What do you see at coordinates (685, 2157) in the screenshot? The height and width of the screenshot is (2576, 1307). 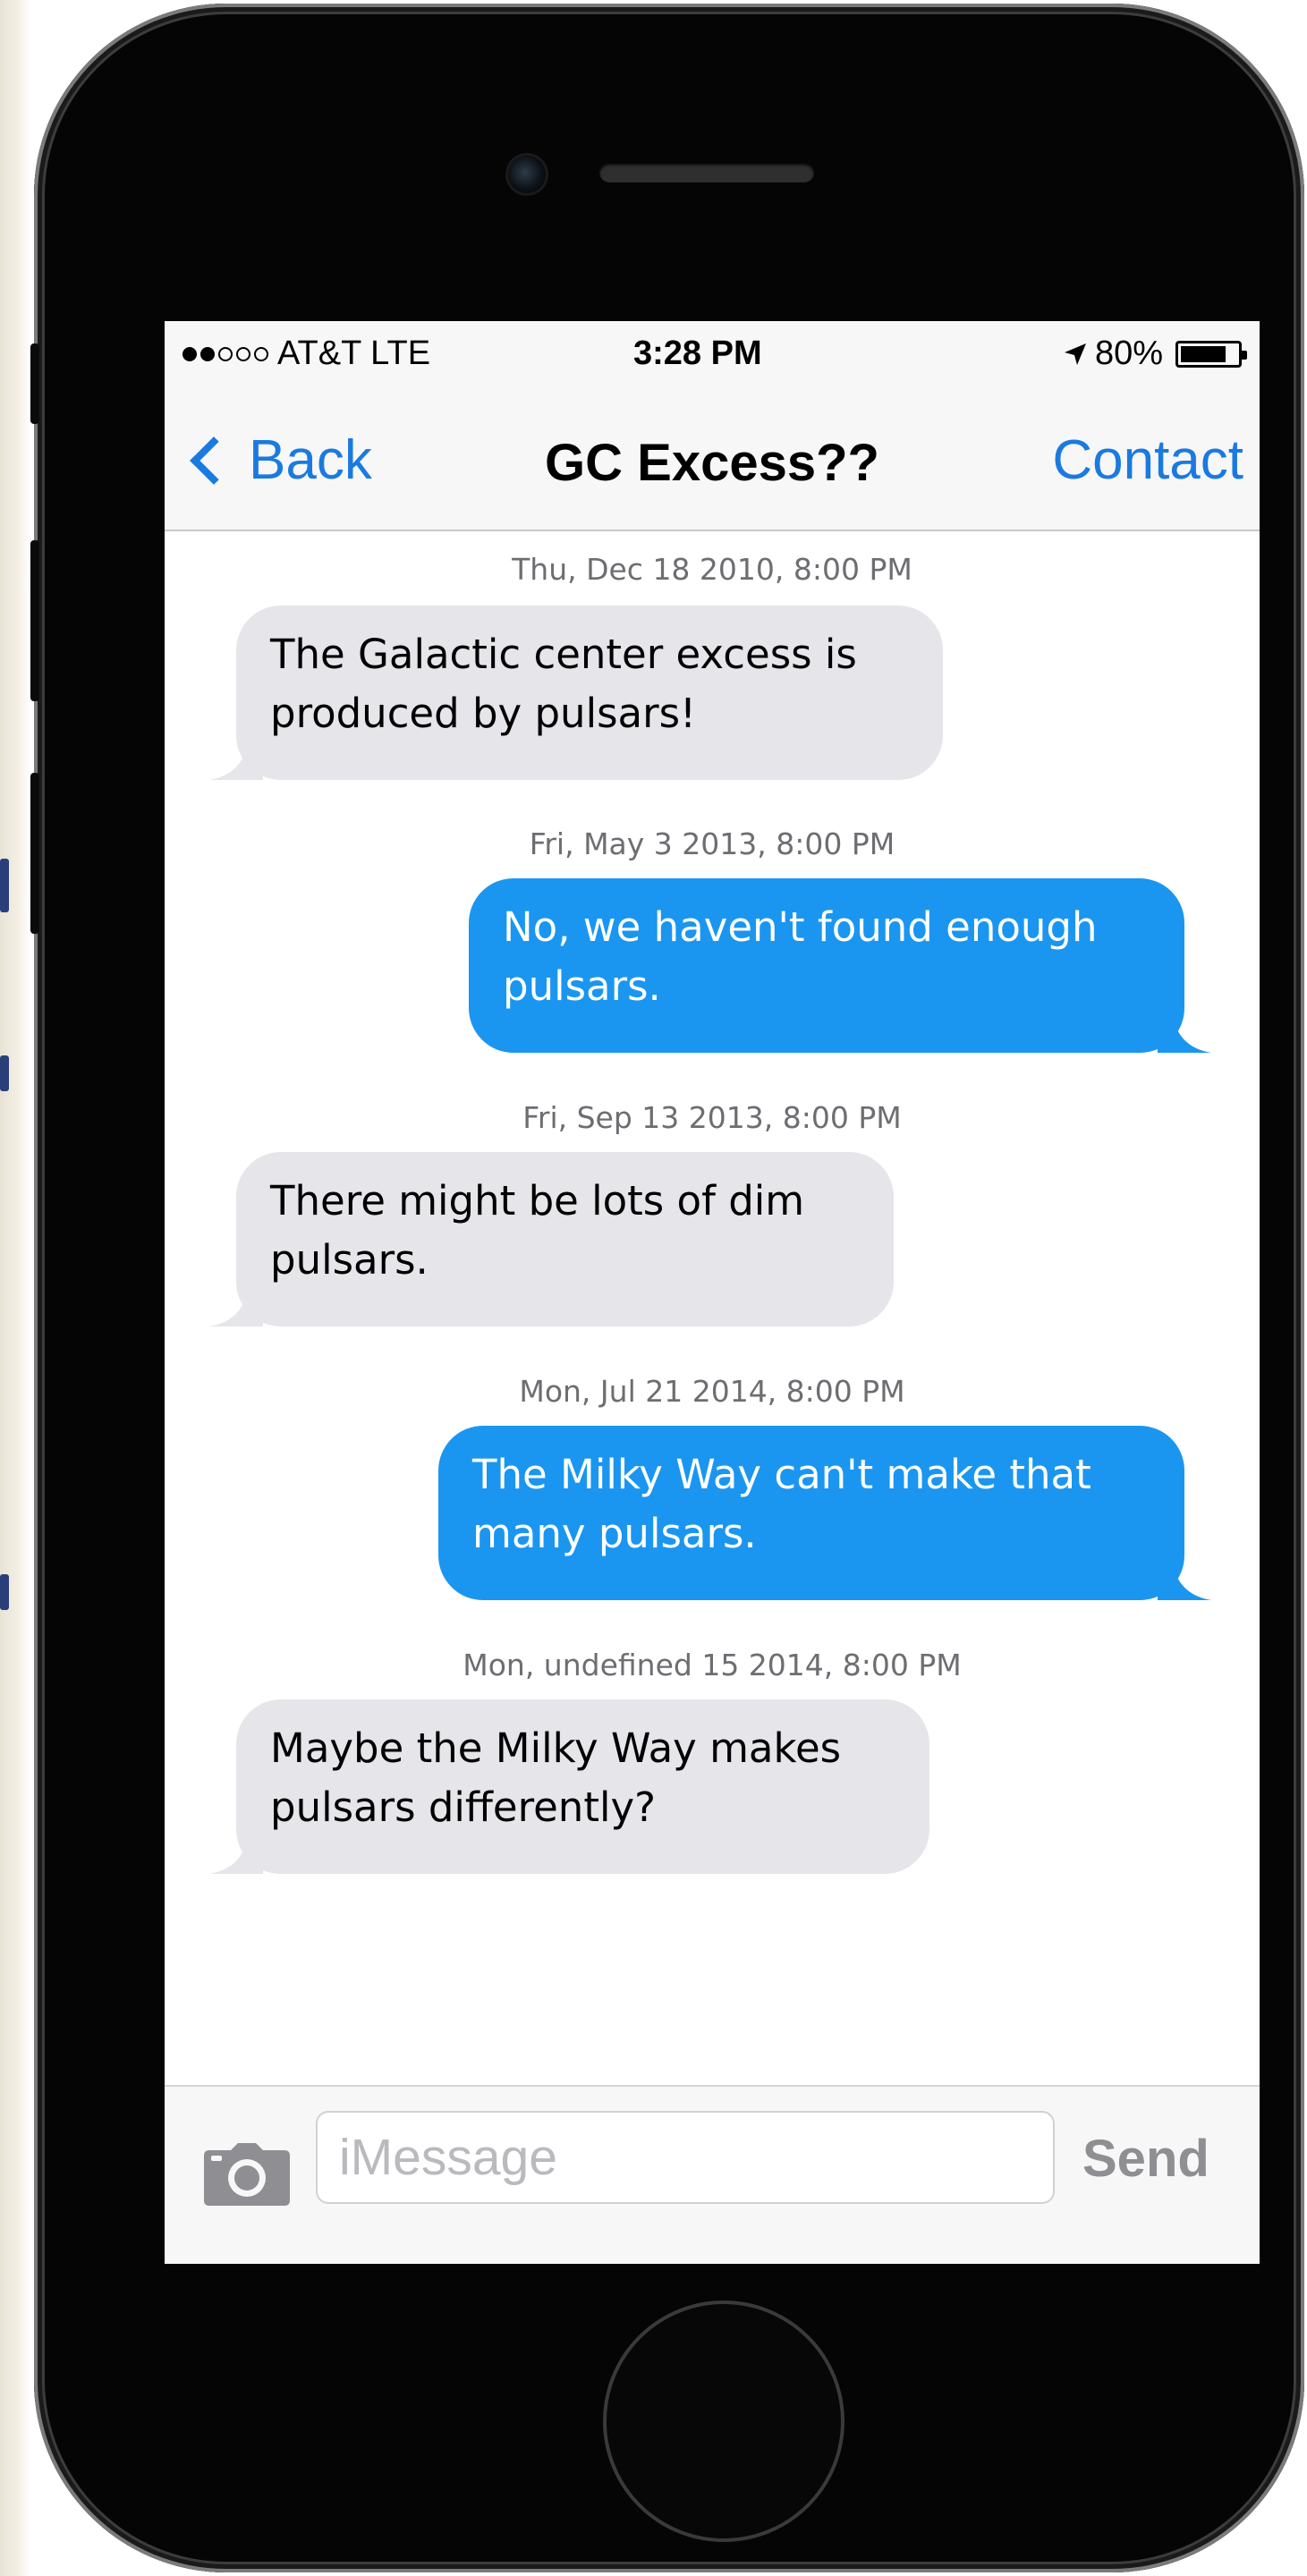 I see `imessage-input` at bounding box center [685, 2157].